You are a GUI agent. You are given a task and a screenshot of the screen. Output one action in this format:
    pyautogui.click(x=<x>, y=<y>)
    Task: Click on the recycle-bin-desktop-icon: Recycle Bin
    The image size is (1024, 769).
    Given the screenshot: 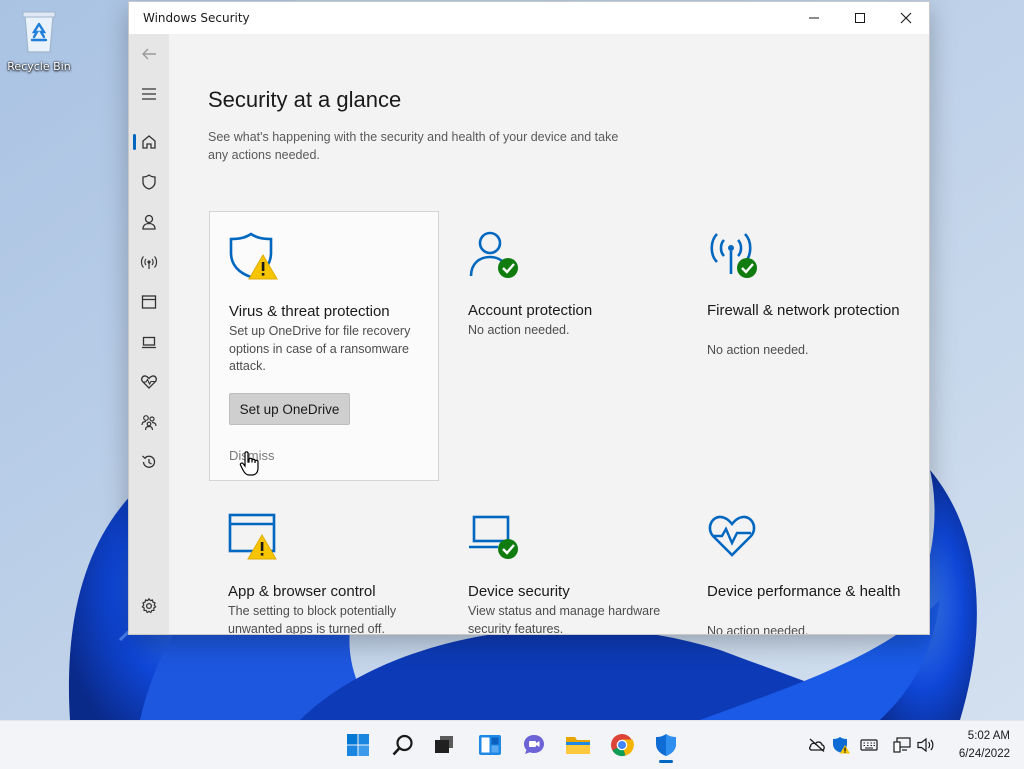 What is the action you would take?
    pyautogui.click(x=39, y=40)
    